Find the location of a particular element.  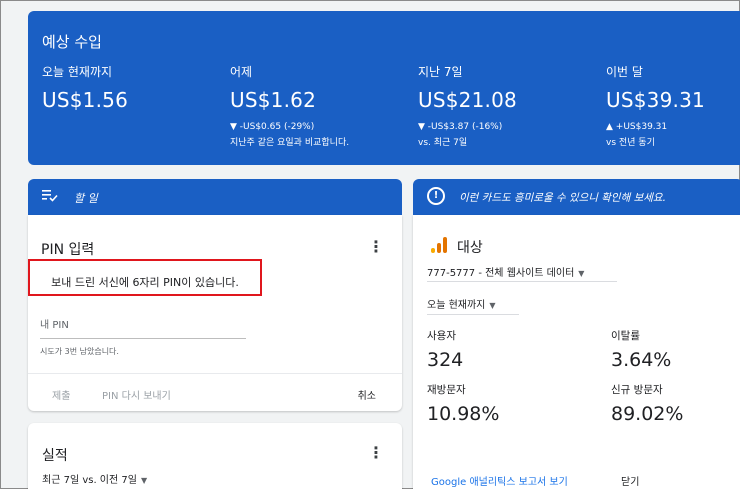

suggestion-header: ! 이런 카드도 흥미로울 수 있으니 확인해 보세요. is located at coordinates (576, 197).